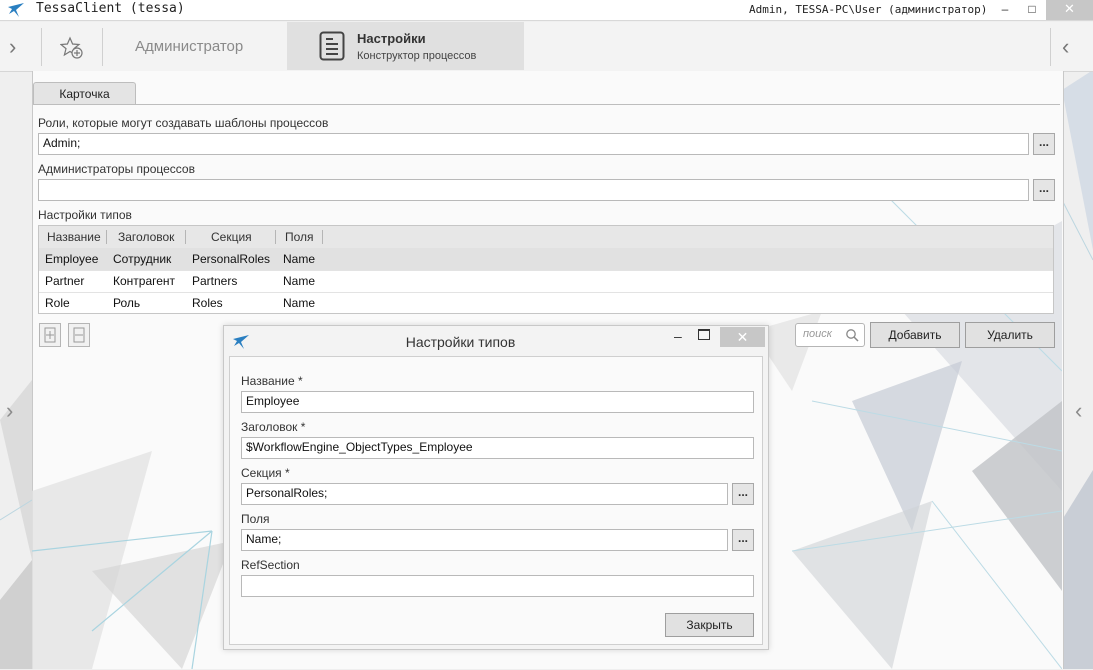 This screenshot has width=1093, height=670. I want to click on cell-name: Role, so click(57, 303).